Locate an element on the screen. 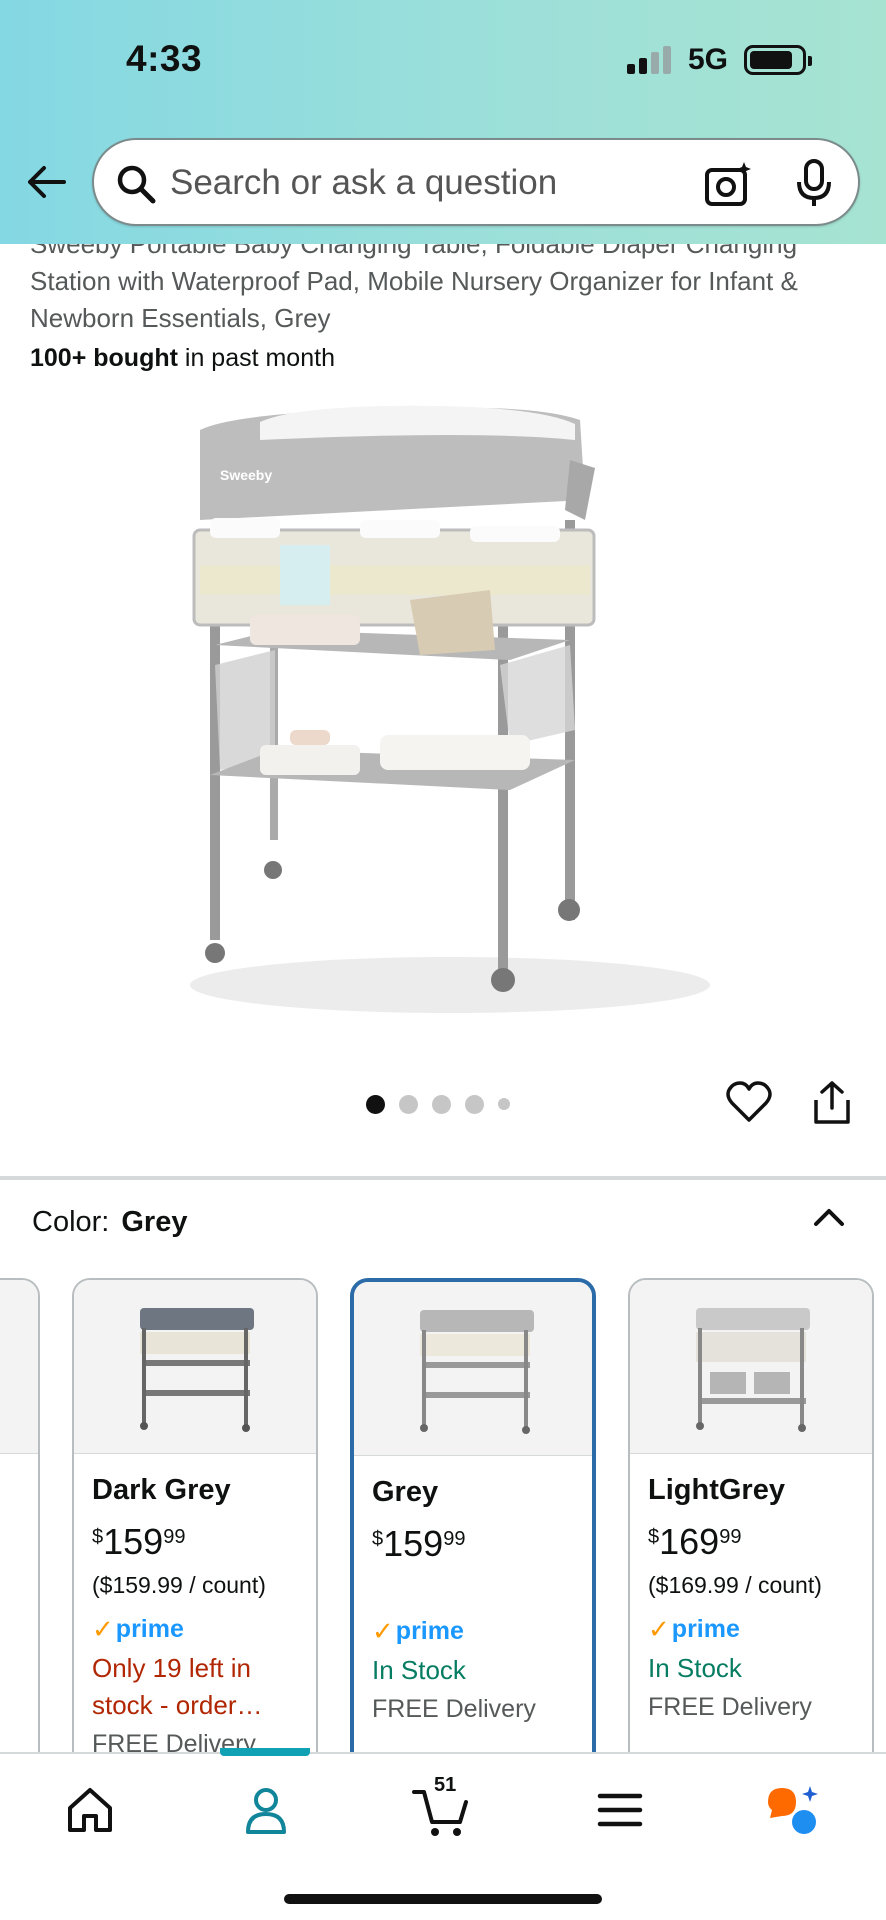 The image size is (886, 1920). signal-icon is located at coordinates (649, 60).